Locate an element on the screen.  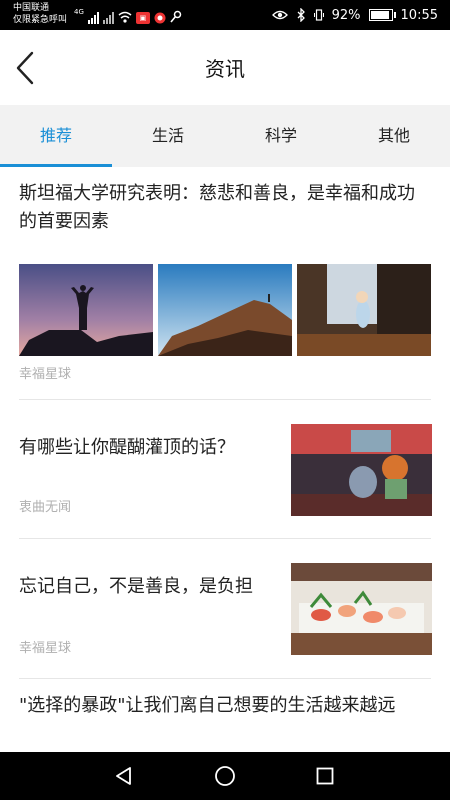
carrier-name: 中国联通 is located at coordinates (31, 8).